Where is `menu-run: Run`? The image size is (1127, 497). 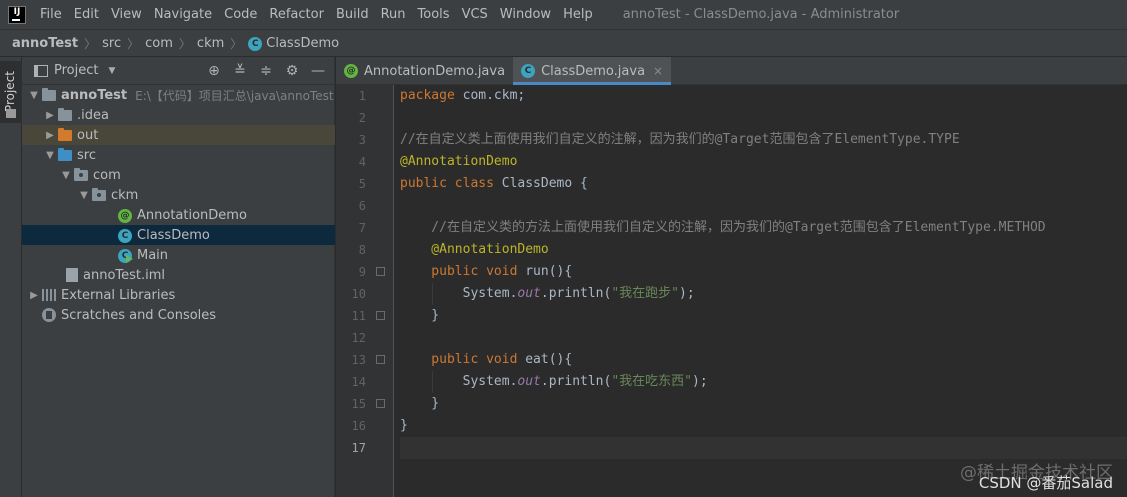 menu-run: Run is located at coordinates (393, 14).